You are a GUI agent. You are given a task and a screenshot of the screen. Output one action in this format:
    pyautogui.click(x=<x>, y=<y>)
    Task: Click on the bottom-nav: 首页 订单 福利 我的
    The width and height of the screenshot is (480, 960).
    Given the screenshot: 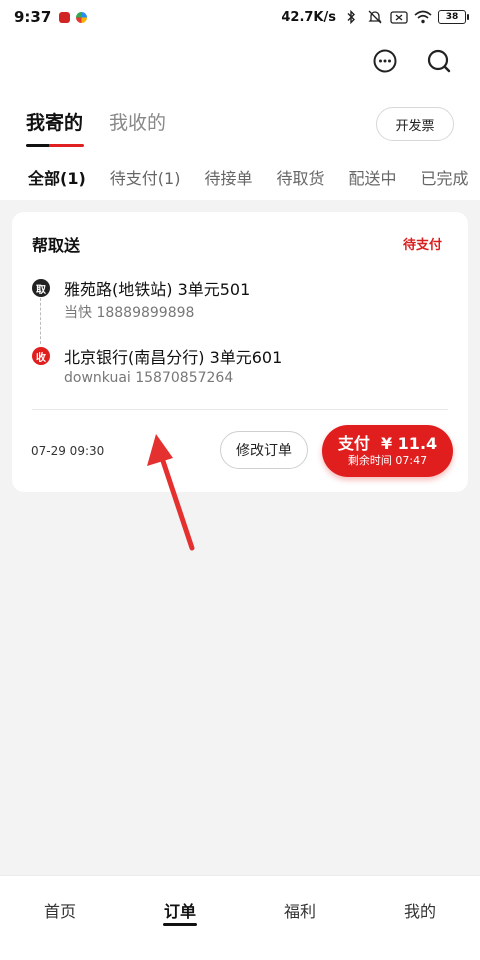 What is the action you would take?
    pyautogui.click(x=240, y=917)
    